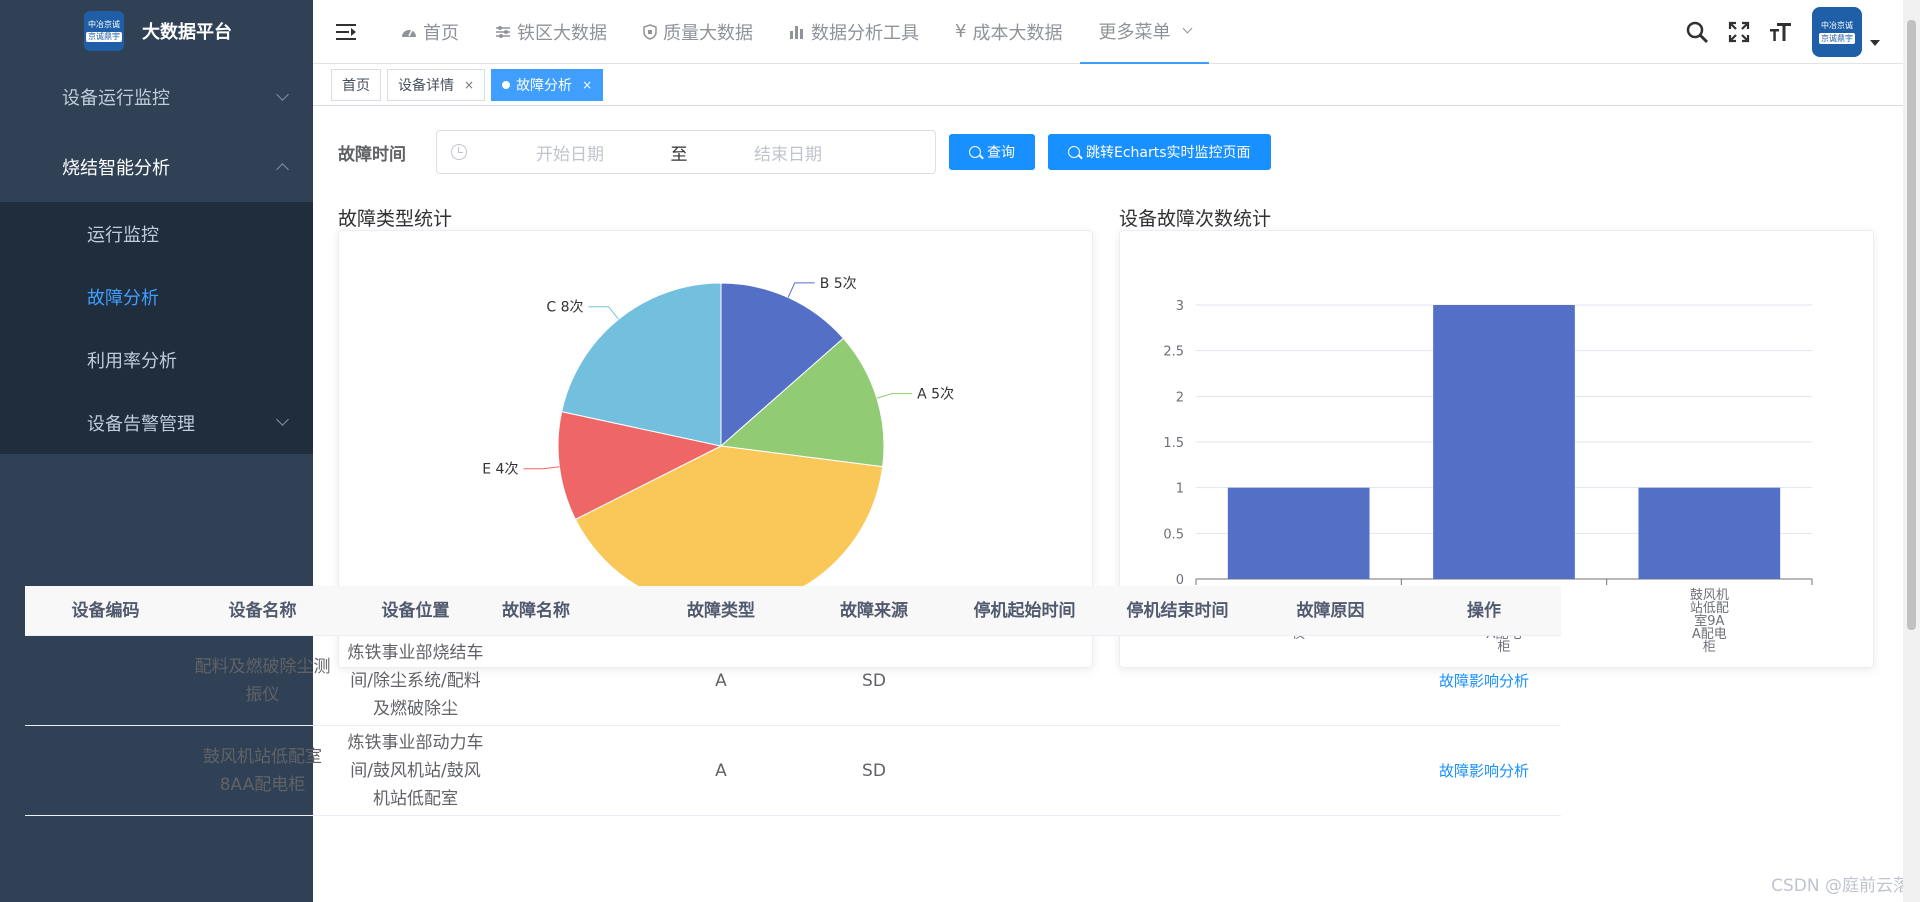  Describe the element at coordinates (347, 32) in the screenshot. I see `hamburger-icon` at that location.